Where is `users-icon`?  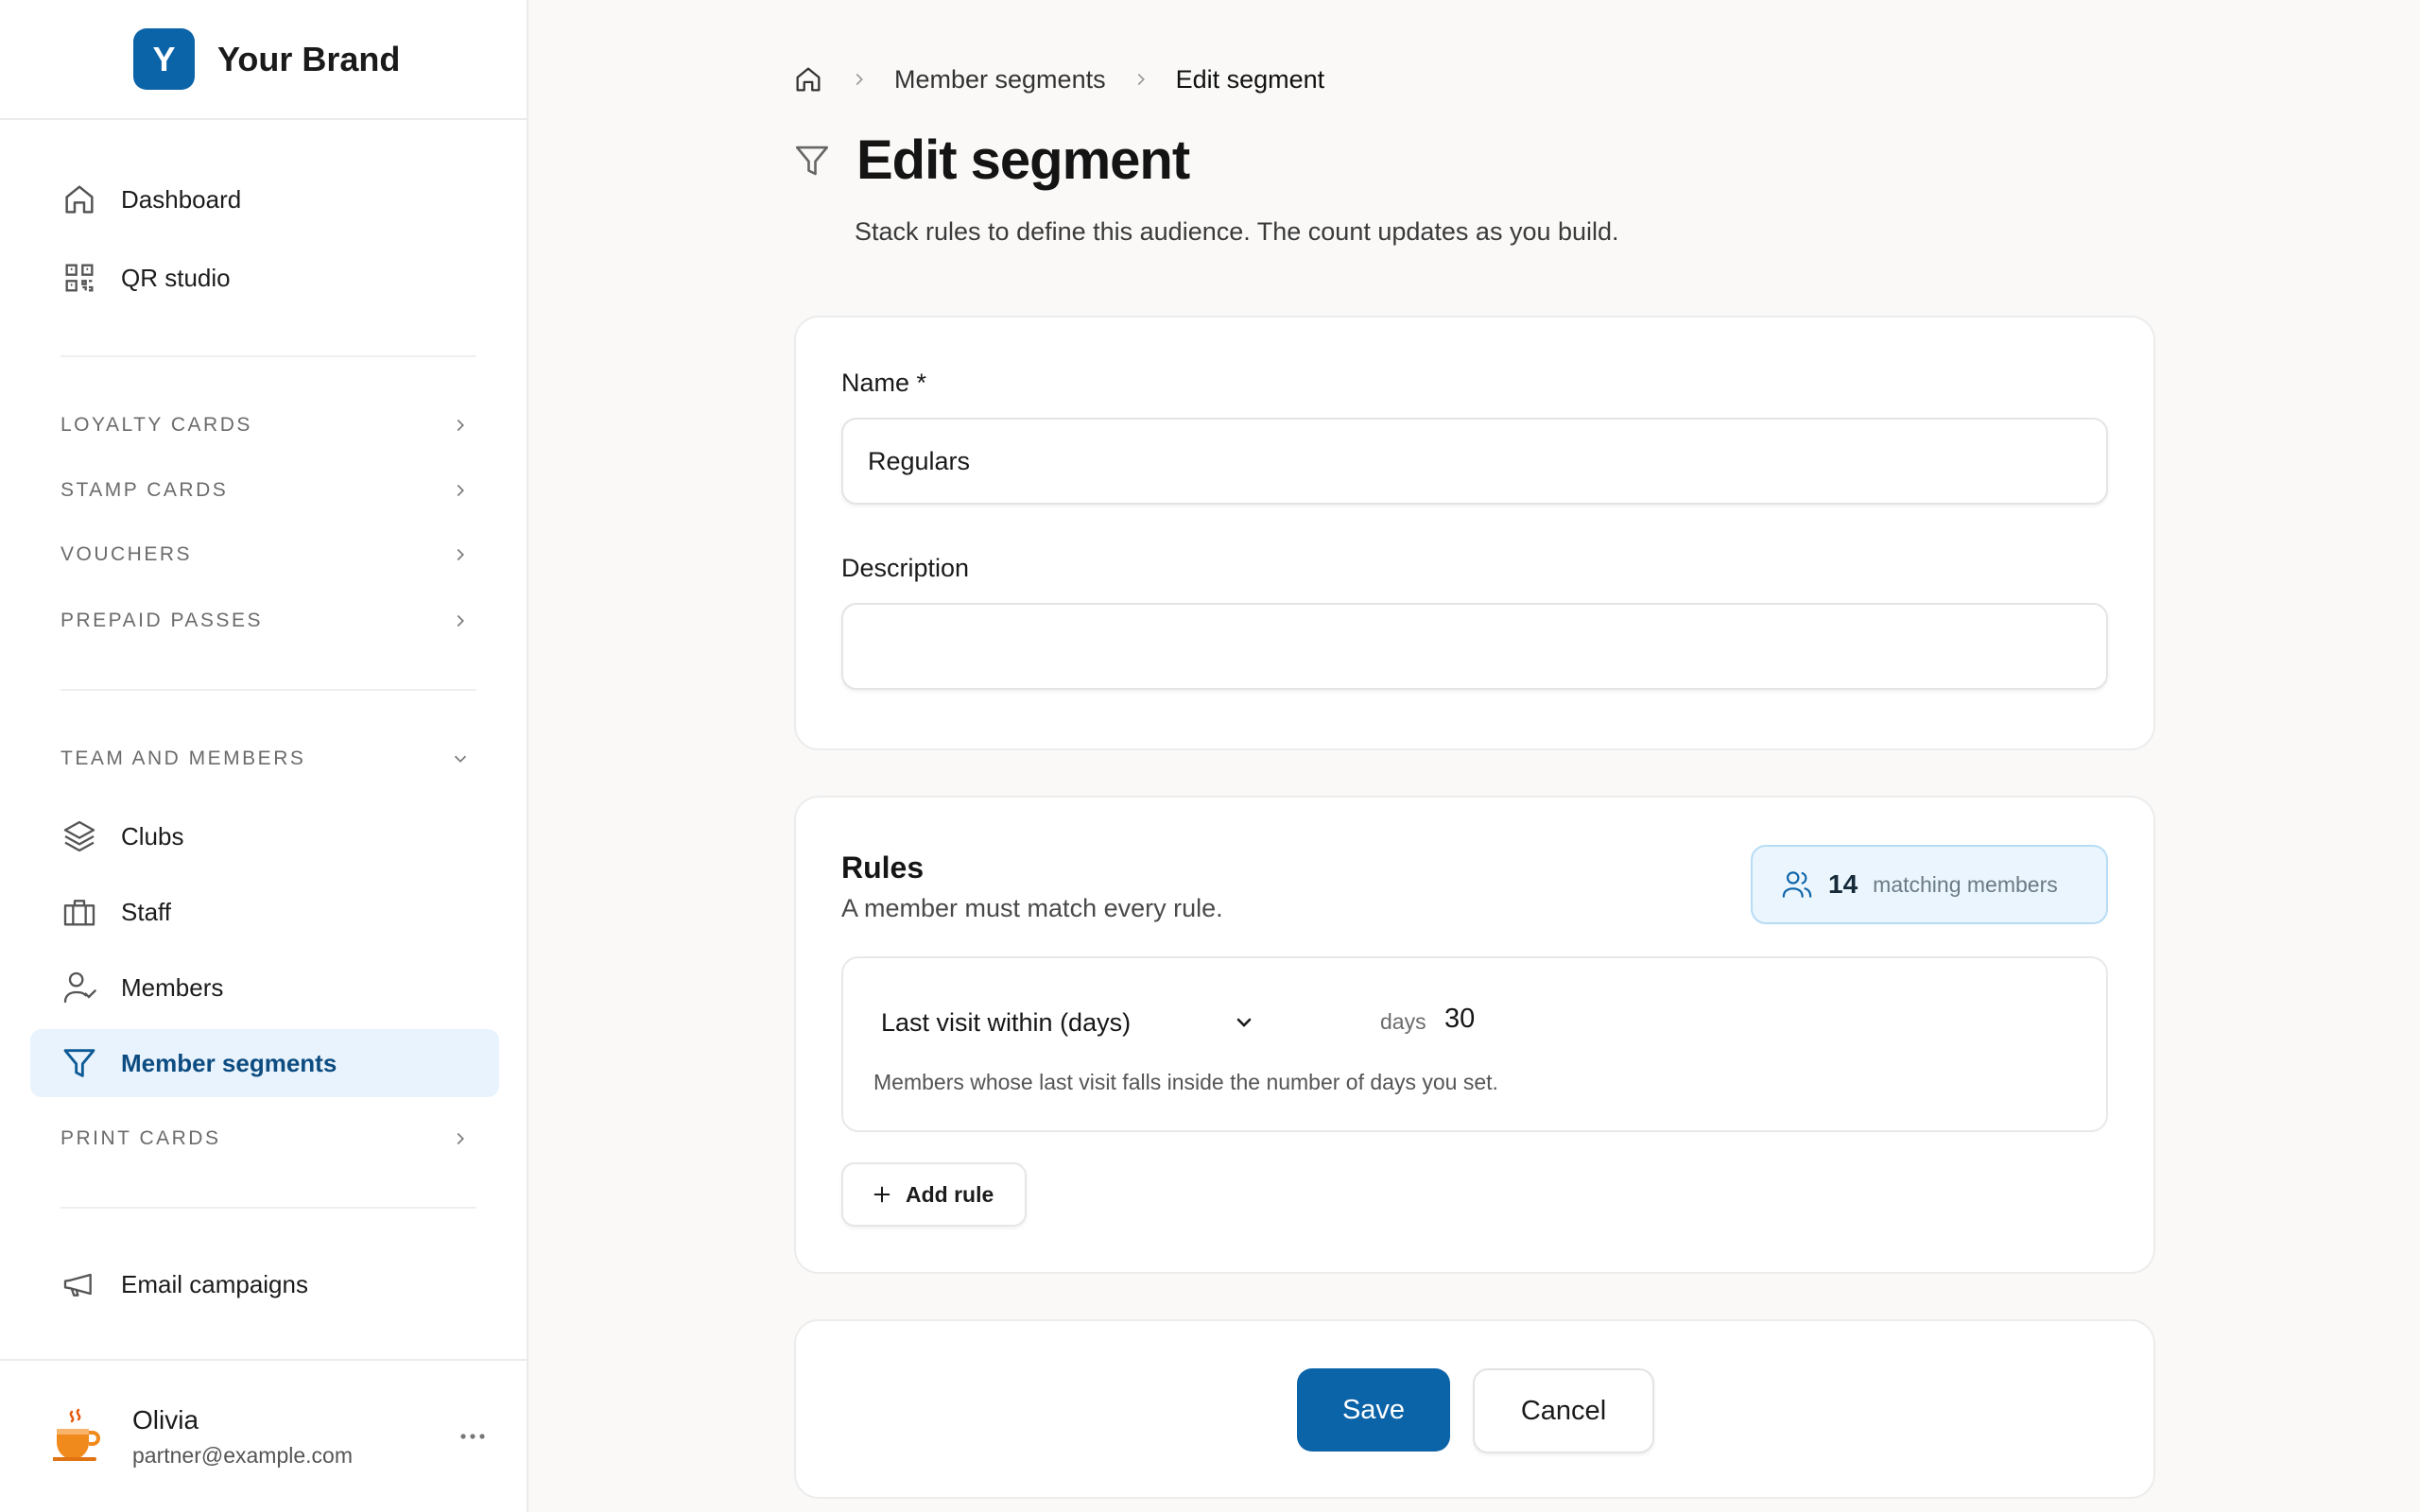 users-icon is located at coordinates (1797, 884).